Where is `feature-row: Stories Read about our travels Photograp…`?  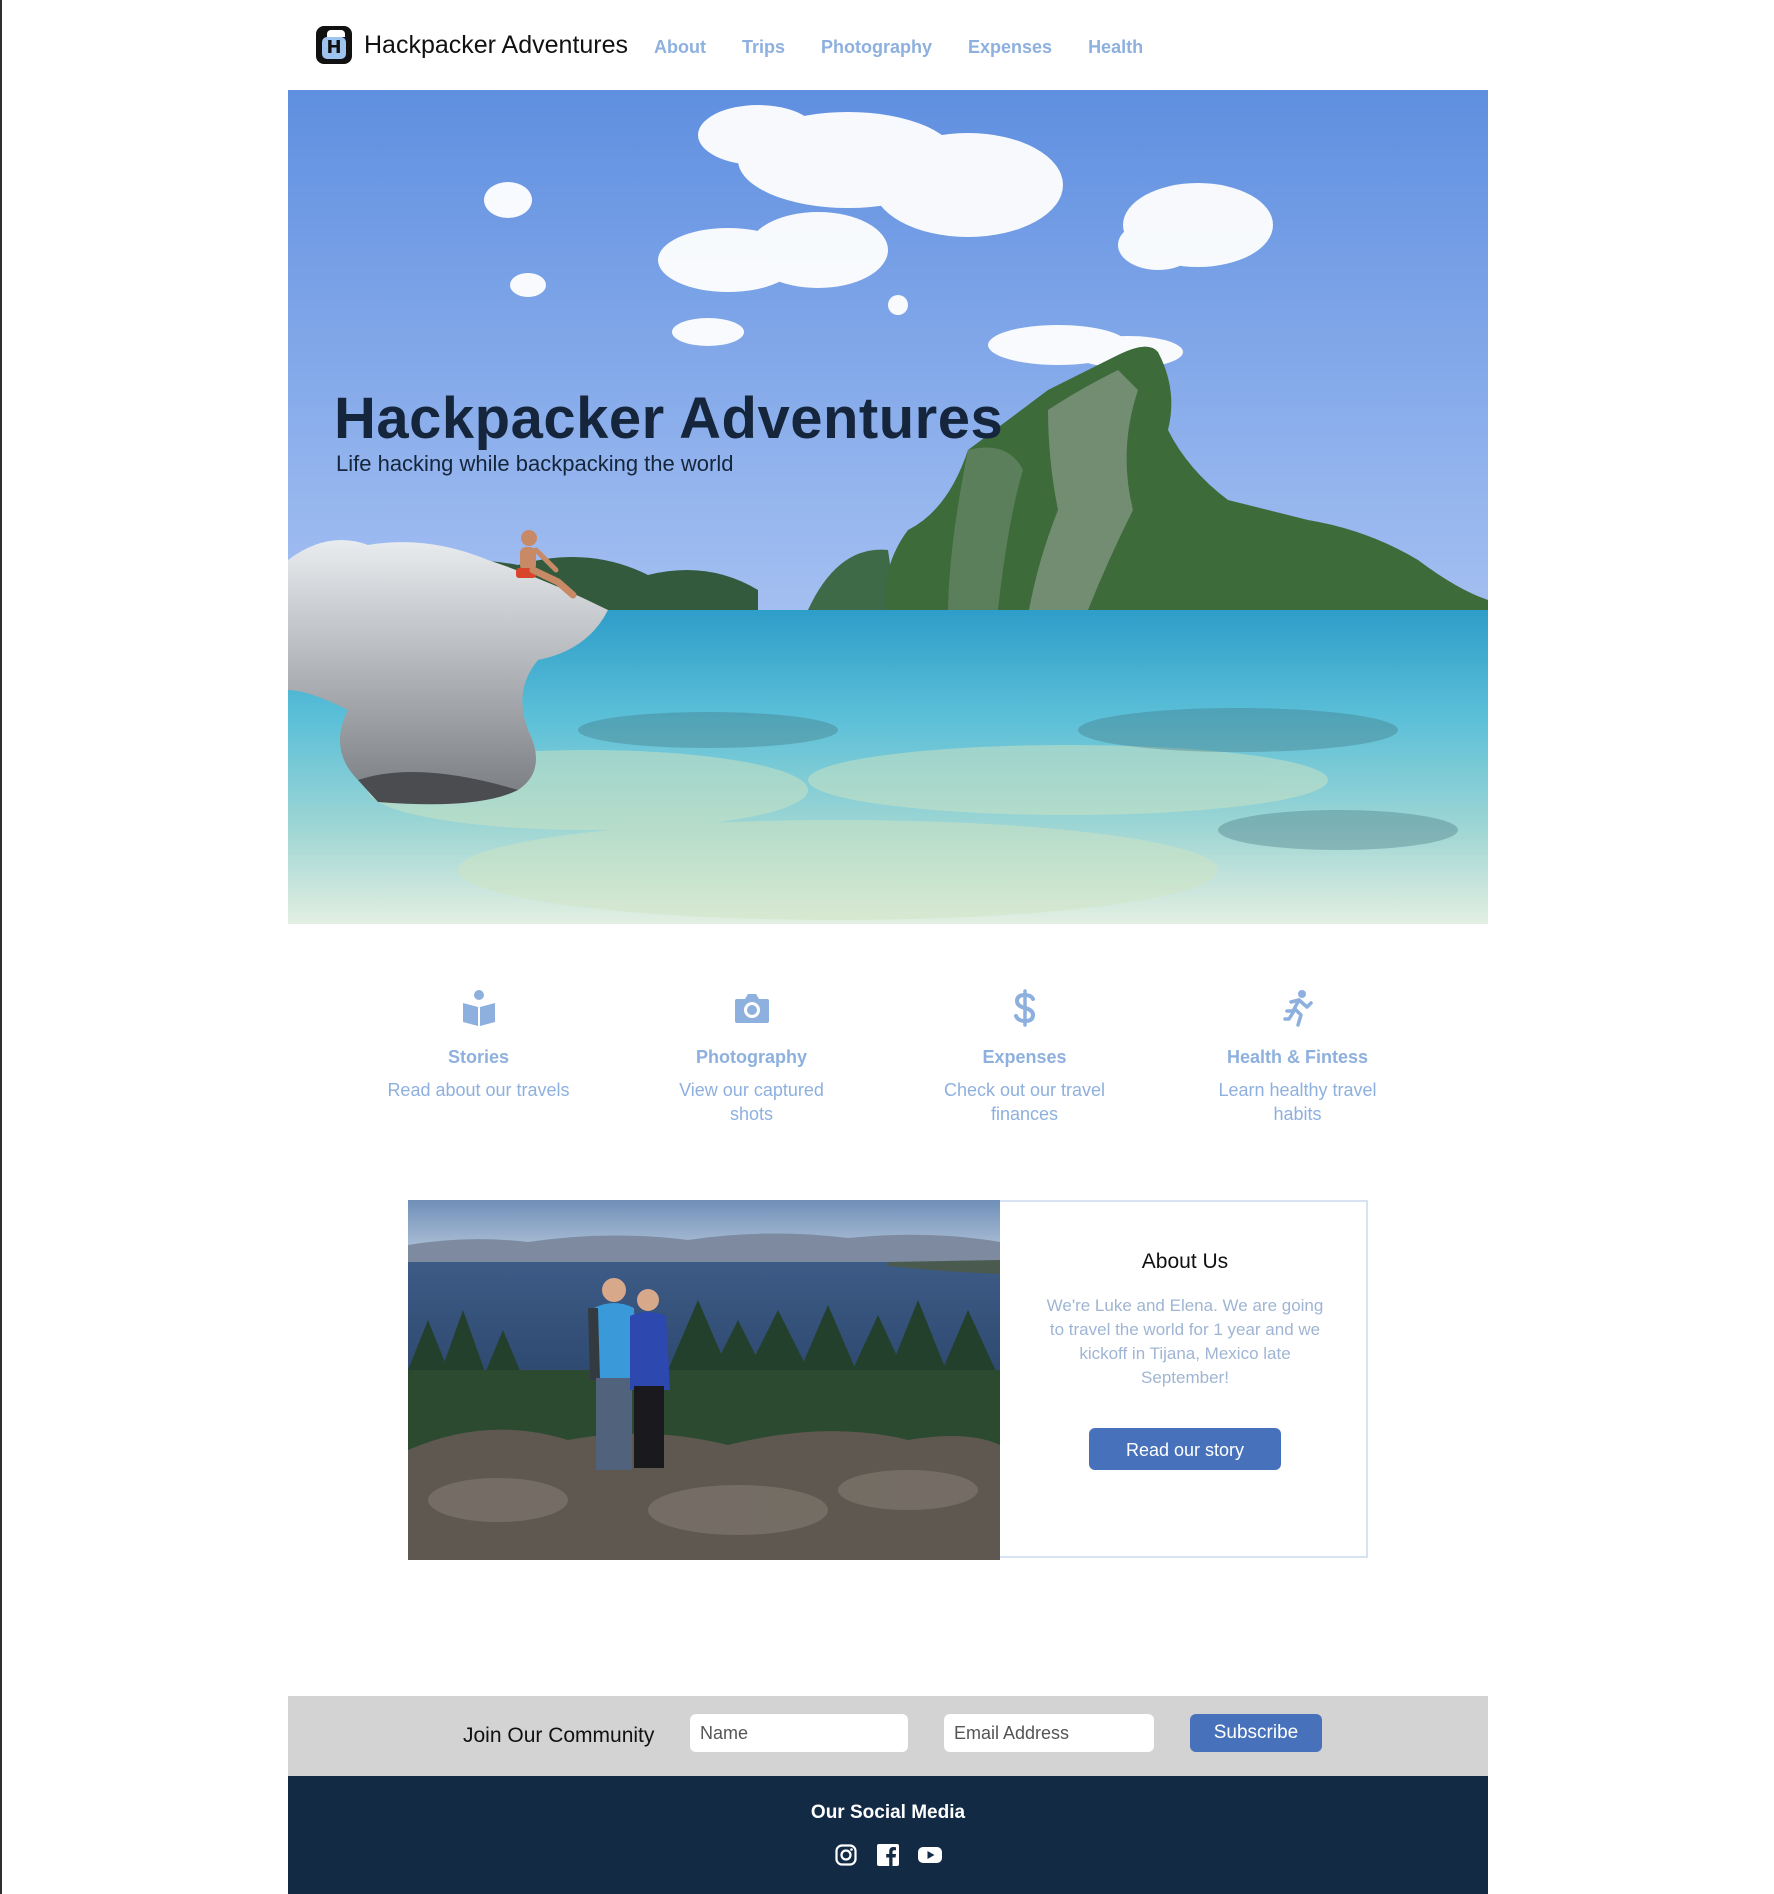 feature-row: Stories Read about our travels Photograp… is located at coordinates (888, 1055).